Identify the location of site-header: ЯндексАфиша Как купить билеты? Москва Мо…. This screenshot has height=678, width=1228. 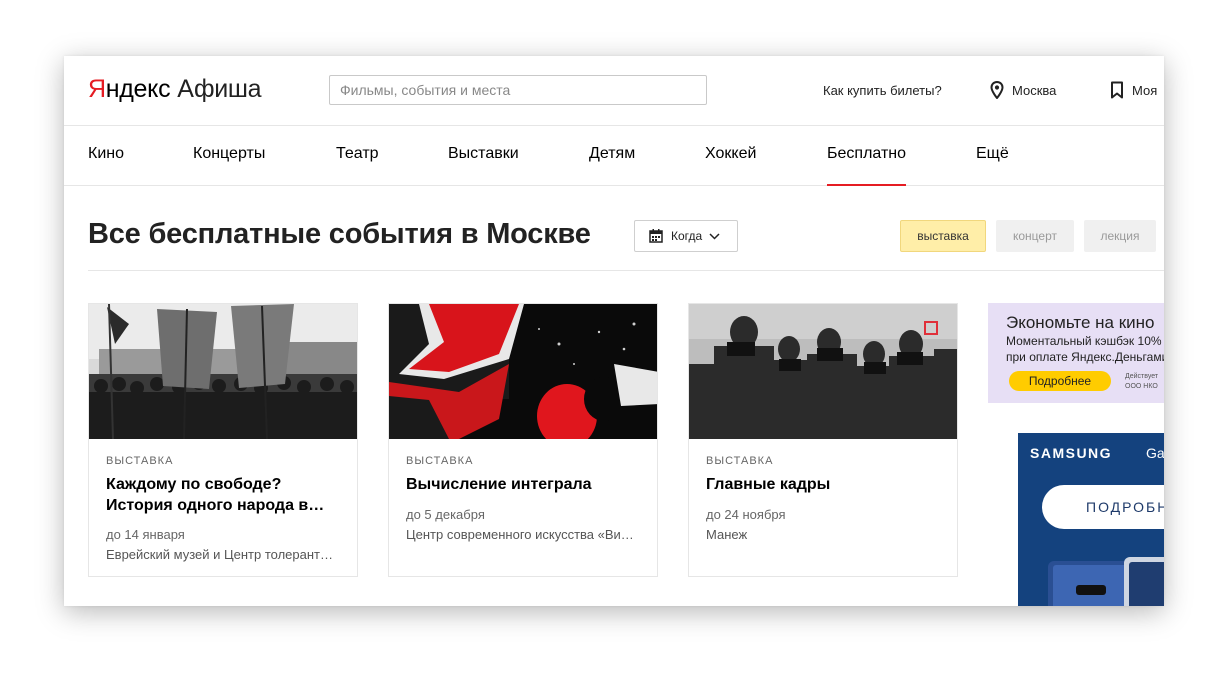
(614, 91).